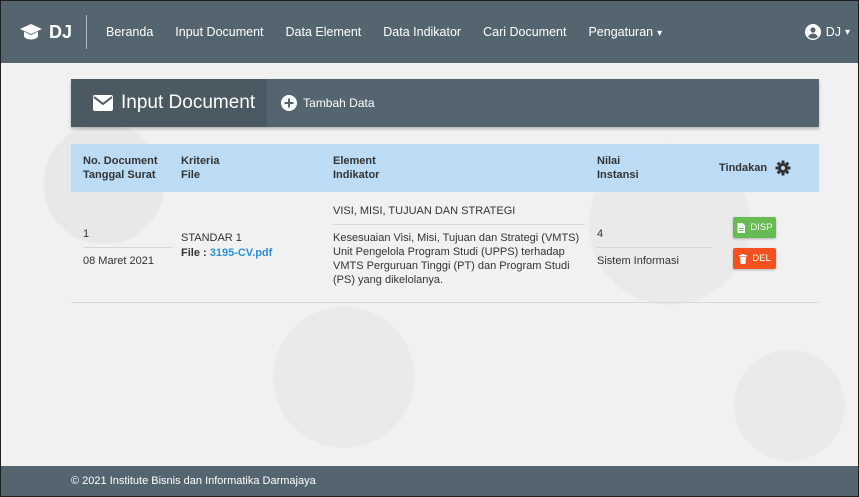 Image resolution: width=859 pixels, height=497 pixels. Describe the element at coordinates (211, 238) in the screenshot. I see `kriteria-value: STANDAR 1` at that location.